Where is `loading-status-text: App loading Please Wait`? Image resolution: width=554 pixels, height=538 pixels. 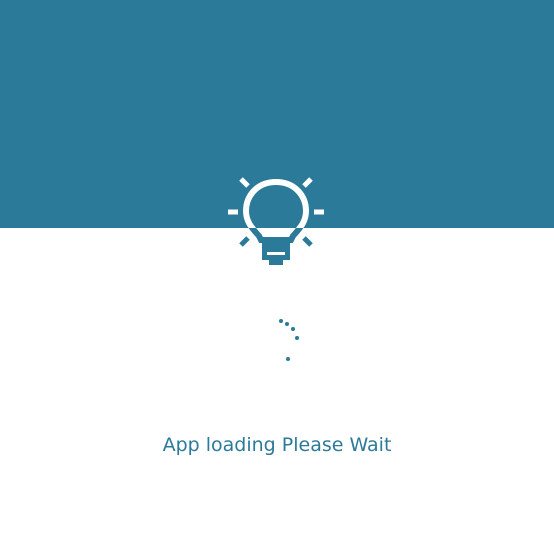 loading-status-text: App loading Please Wait is located at coordinates (277, 445).